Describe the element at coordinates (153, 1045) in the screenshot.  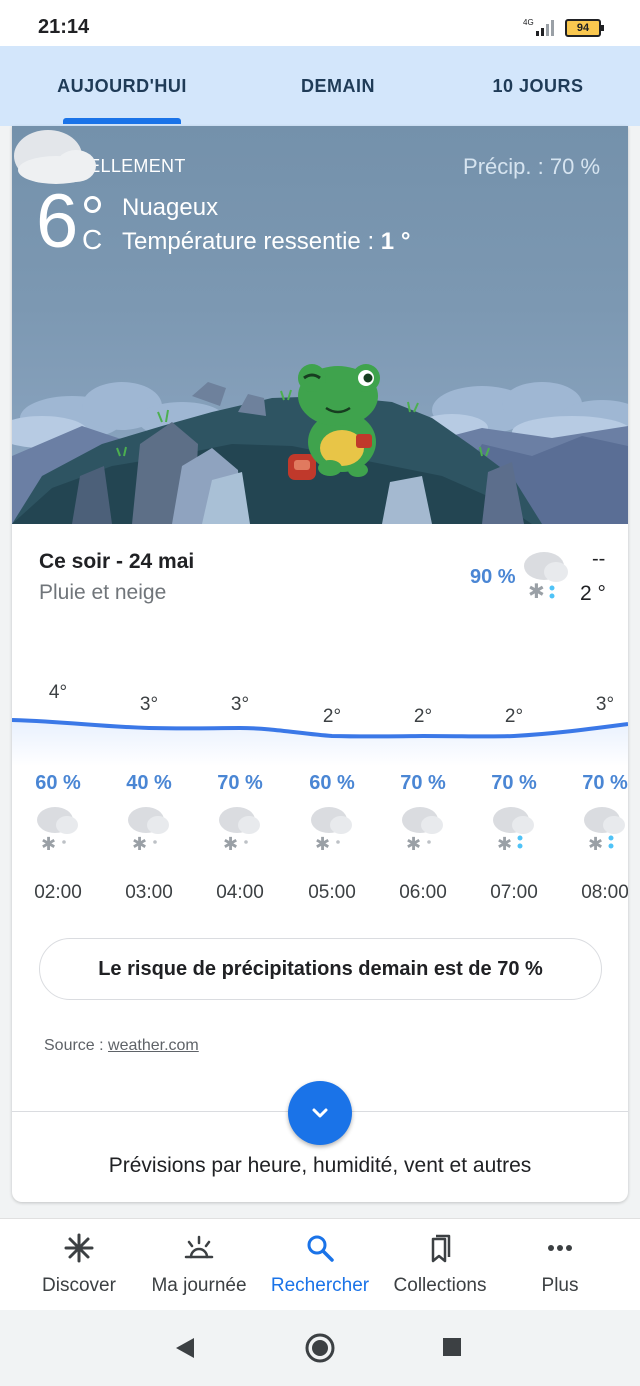
I see `source-link: weather.com` at that location.